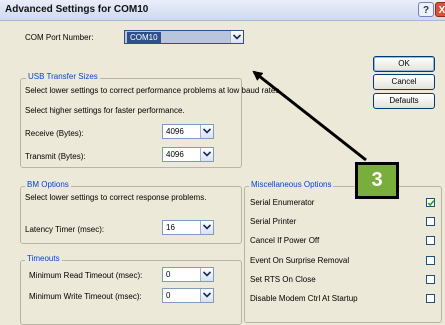 The height and width of the screenshot is (325, 445). I want to click on transmit-label: Transmit (Bytes):, so click(55, 156).